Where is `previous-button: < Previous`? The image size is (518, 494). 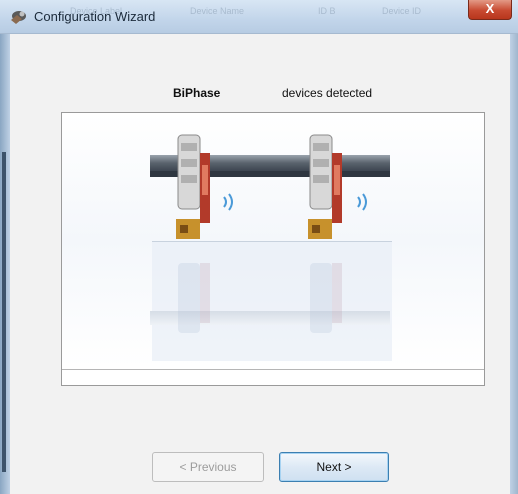
previous-button: < Previous is located at coordinates (208, 467).